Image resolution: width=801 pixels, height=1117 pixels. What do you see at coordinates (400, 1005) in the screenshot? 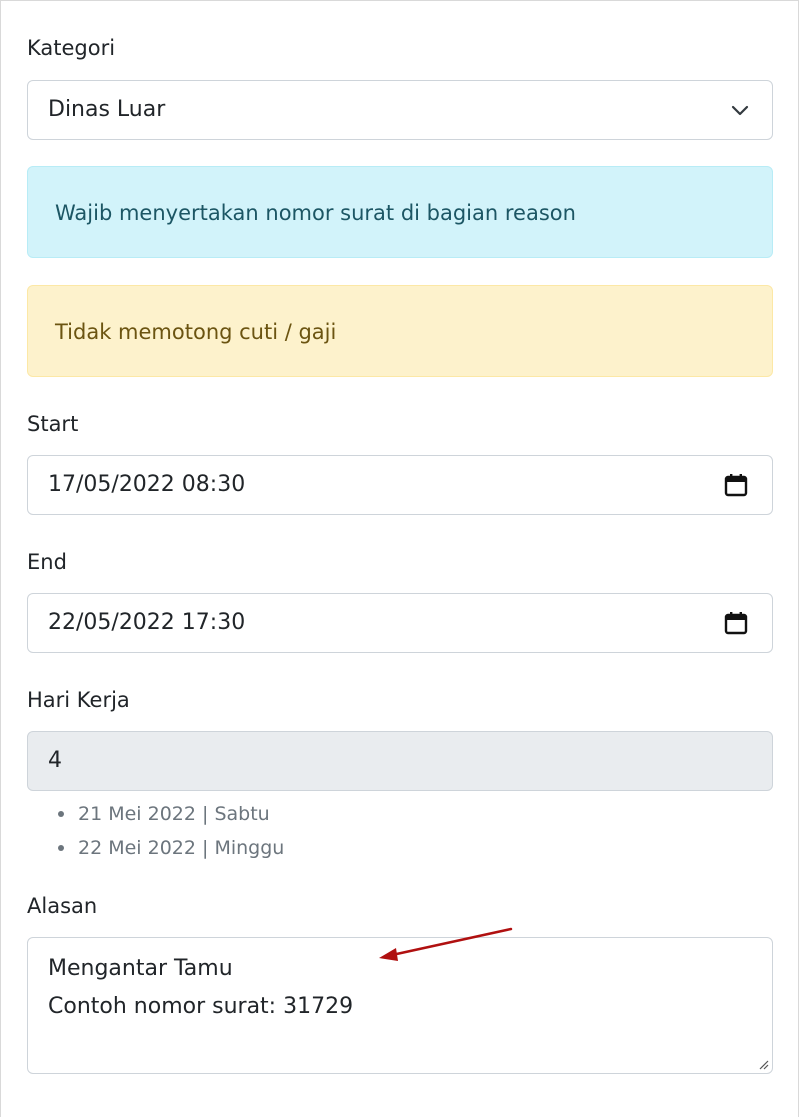
I see `alasan-textarea: Mengantar Tamu Contoh nomor surat: 31729` at bounding box center [400, 1005].